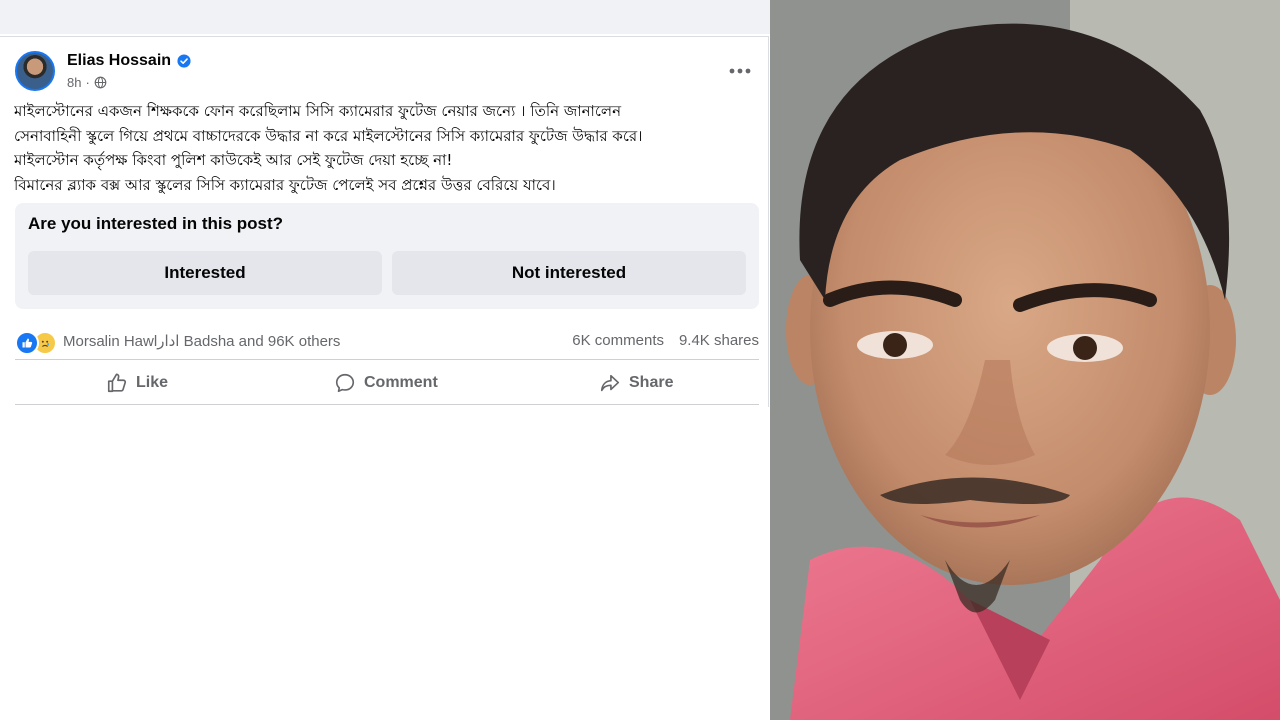 This screenshot has width=1280, height=720. I want to click on reaction-icons, so click(36, 343).